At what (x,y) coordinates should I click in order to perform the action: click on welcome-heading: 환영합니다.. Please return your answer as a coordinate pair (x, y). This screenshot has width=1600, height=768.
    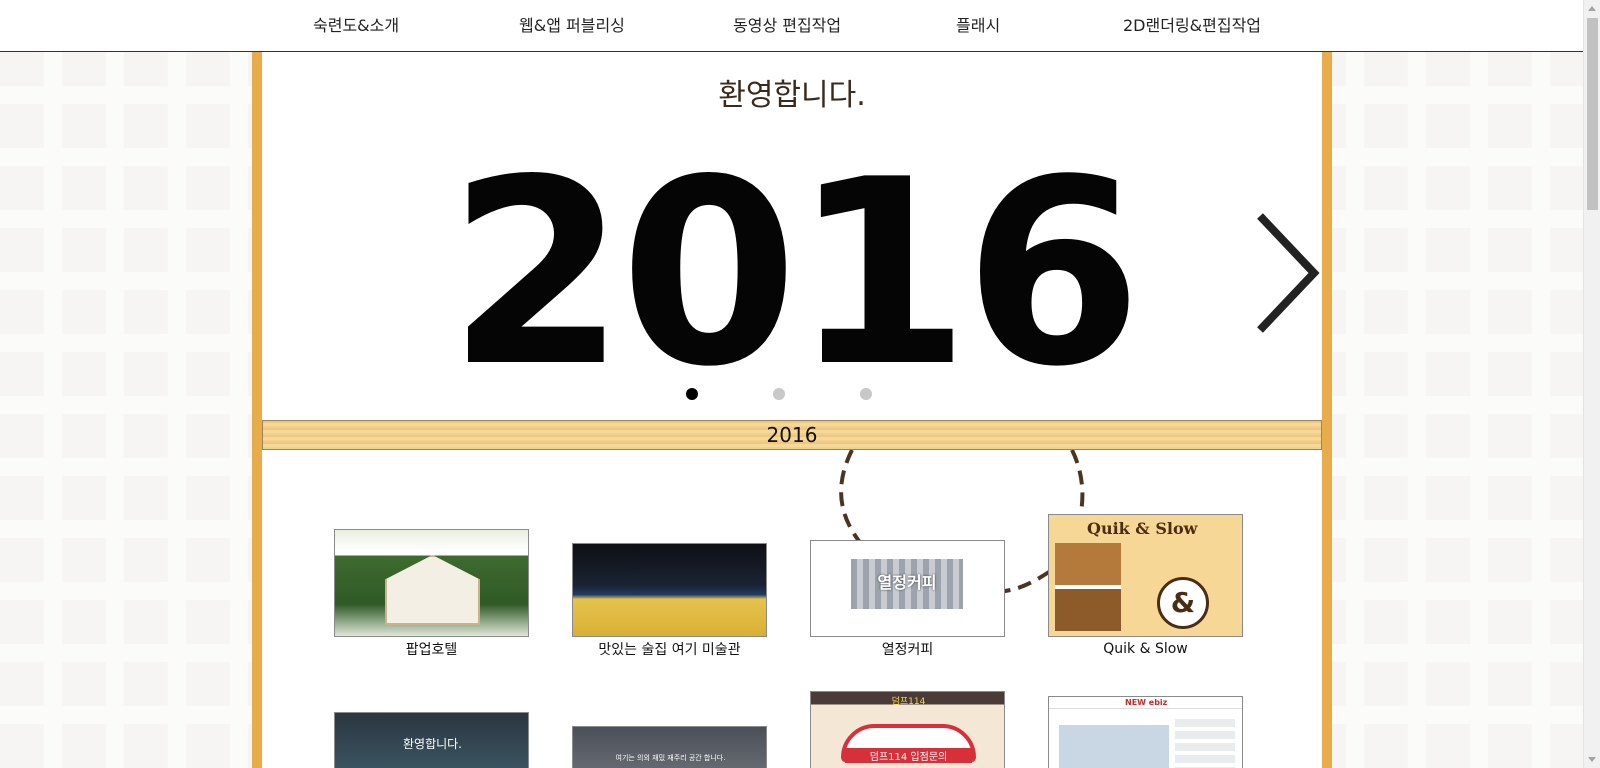
    Looking at the image, I should click on (792, 95).